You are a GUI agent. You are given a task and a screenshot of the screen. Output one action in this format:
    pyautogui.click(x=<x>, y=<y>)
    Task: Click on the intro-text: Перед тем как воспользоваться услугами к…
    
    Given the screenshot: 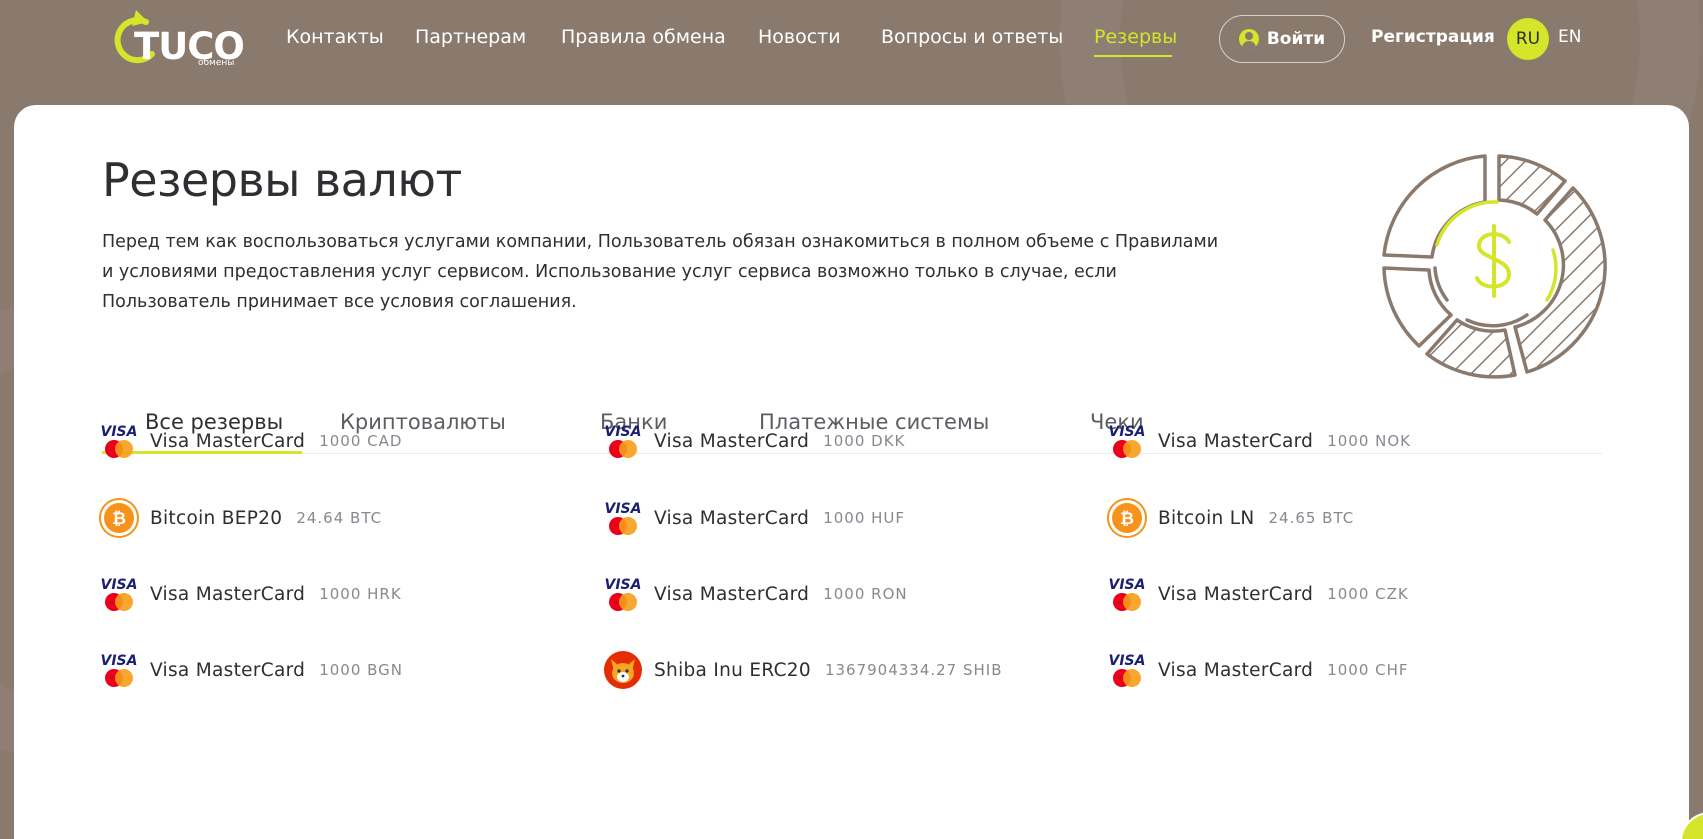 What is the action you would take?
    pyautogui.click(x=660, y=272)
    